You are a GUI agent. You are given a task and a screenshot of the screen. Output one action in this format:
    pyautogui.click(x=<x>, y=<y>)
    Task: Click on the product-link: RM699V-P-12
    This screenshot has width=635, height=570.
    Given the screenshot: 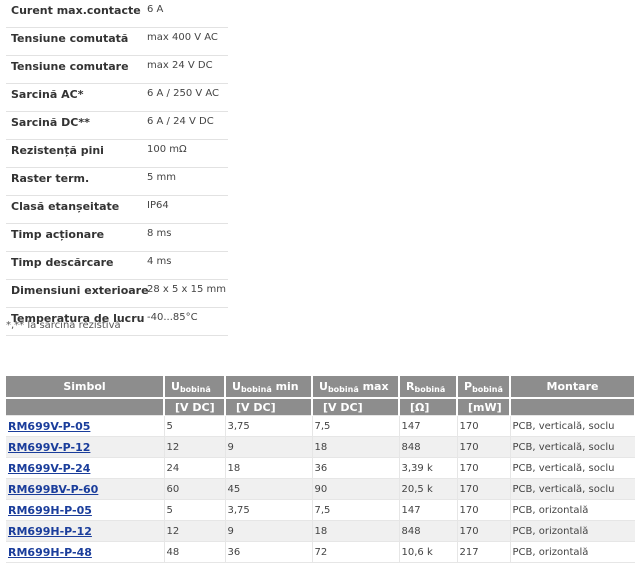 What is the action you would take?
    pyautogui.click(x=49, y=447)
    